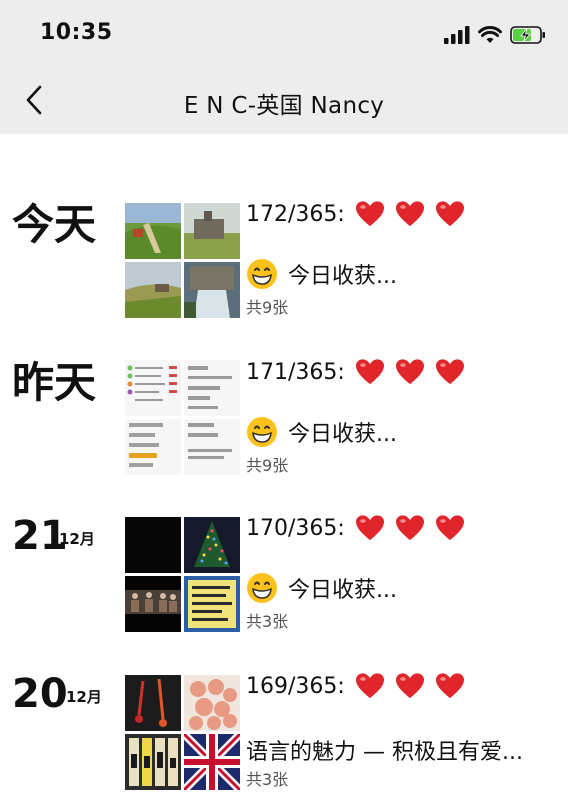 The height and width of the screenshot is (800, 568). I want to click on status-icons, so click(495, 35).